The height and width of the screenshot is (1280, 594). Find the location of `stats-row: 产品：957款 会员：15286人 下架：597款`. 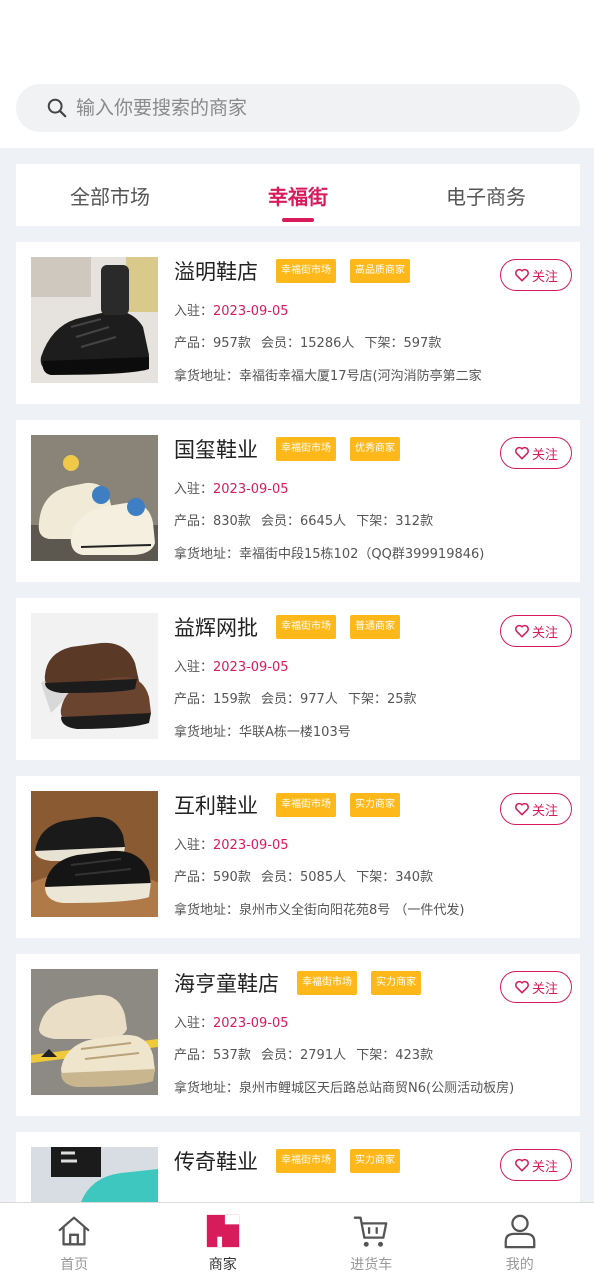

stats-row: 产品：957款 会员：15286人 下架：597款 is located at coordinates (310, 341).